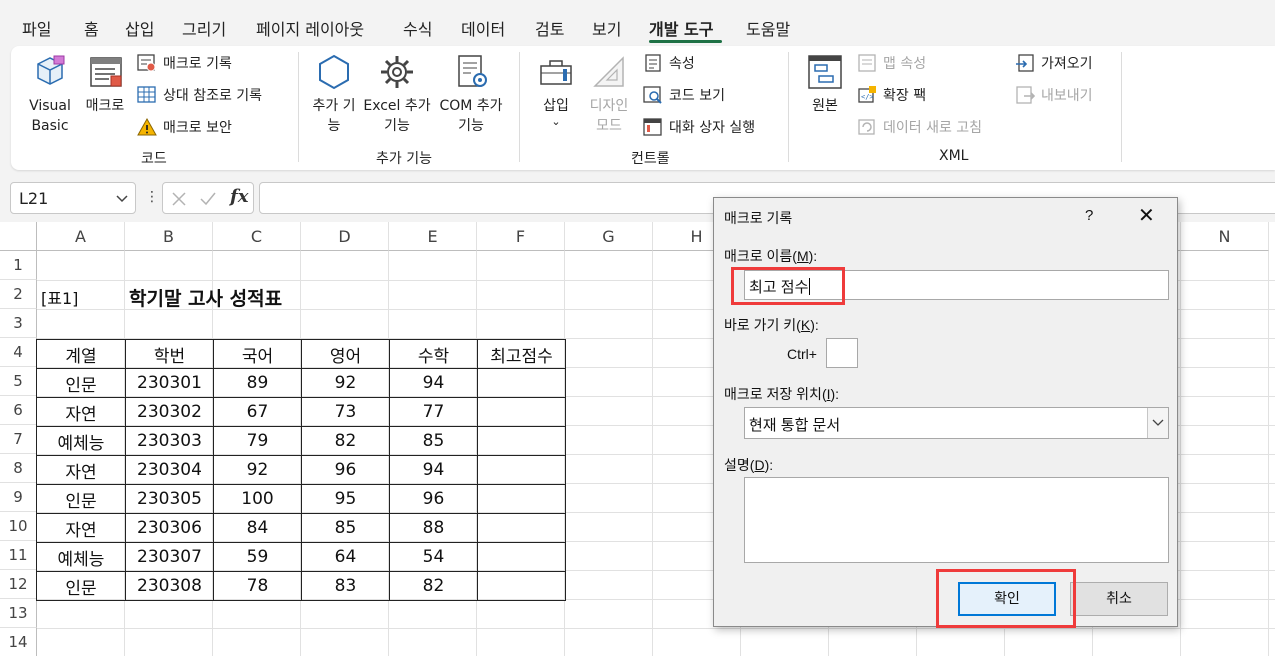  I want to click on chevron-down-icon, so click(122, 198).